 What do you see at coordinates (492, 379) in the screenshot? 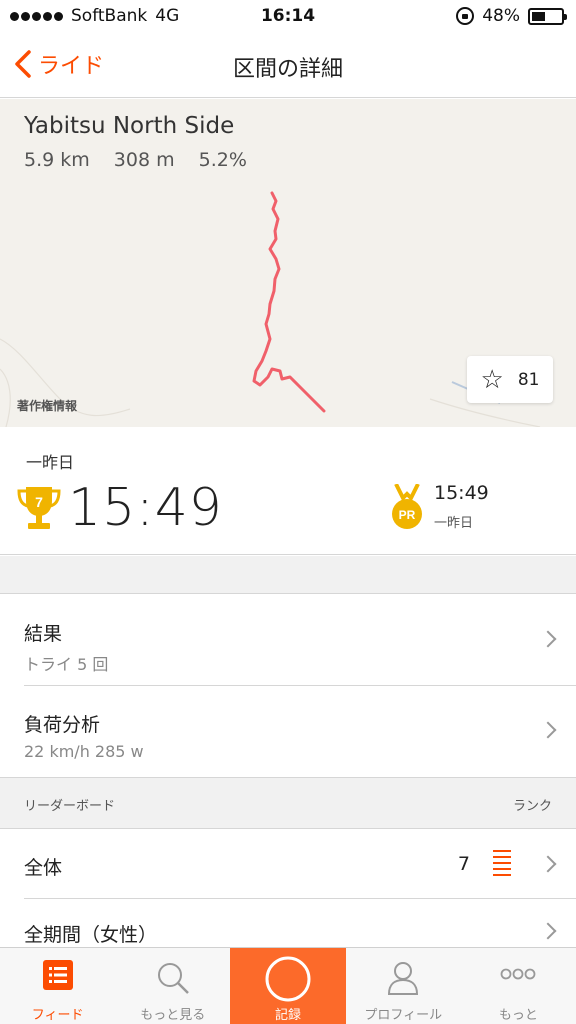
I see `star-icon: ☆` at bounding box center [492, 379].